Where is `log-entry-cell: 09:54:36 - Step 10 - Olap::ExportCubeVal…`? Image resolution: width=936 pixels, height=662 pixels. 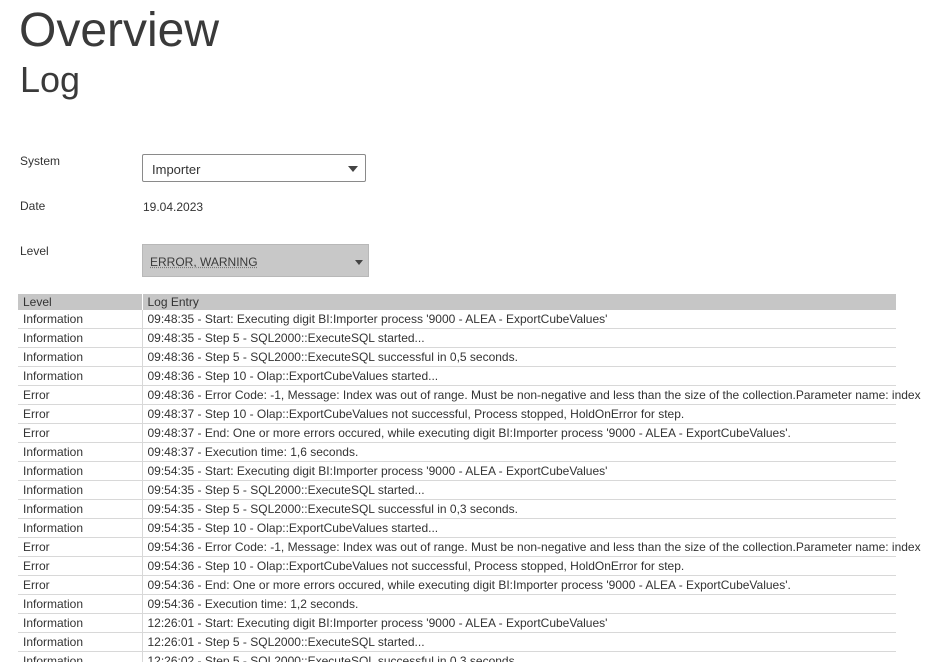
log-entry-cell: 09:54:36 - Step 10 - Olap::ExportCubeVal… is located at coordinates (519, 566).